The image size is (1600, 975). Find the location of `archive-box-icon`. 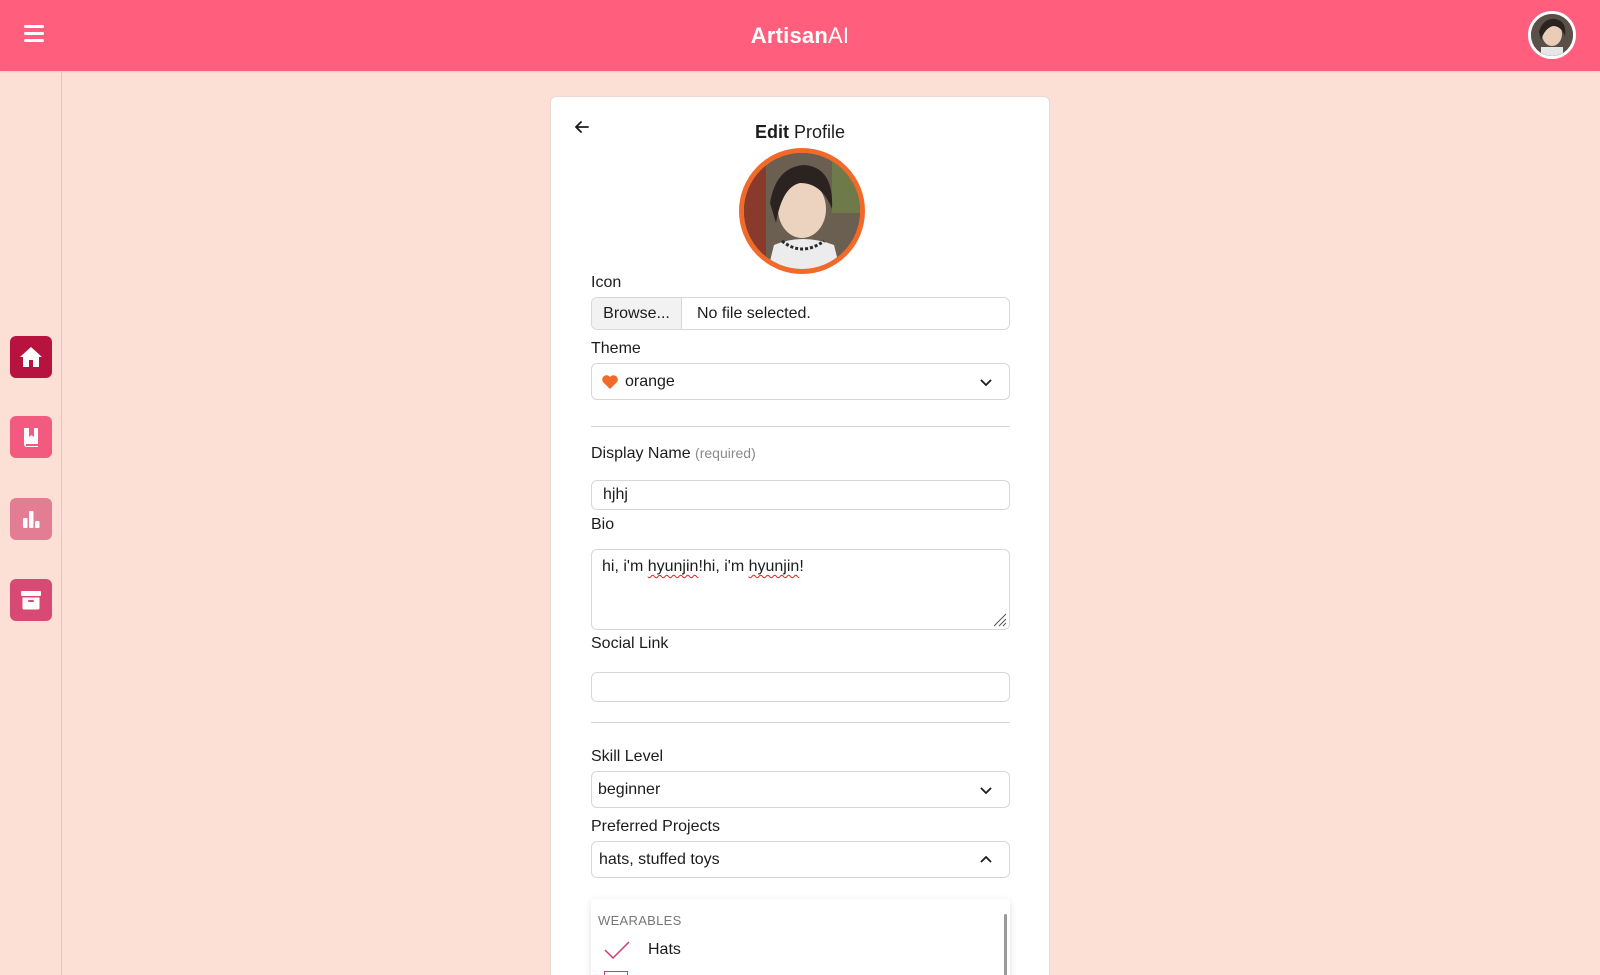

archive-box-icon is located at coordinates (31, 600).